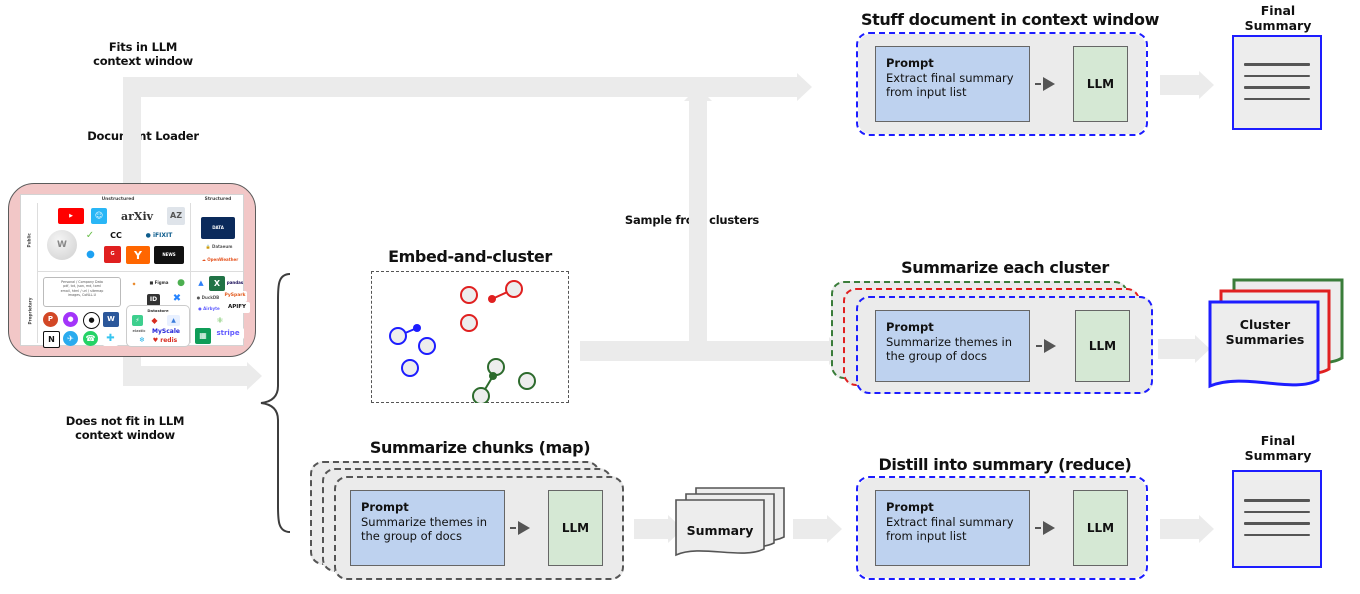 The width and height of the screenshot is (1360, 594). I want to click on logo-excel: X, so click(217, 283).